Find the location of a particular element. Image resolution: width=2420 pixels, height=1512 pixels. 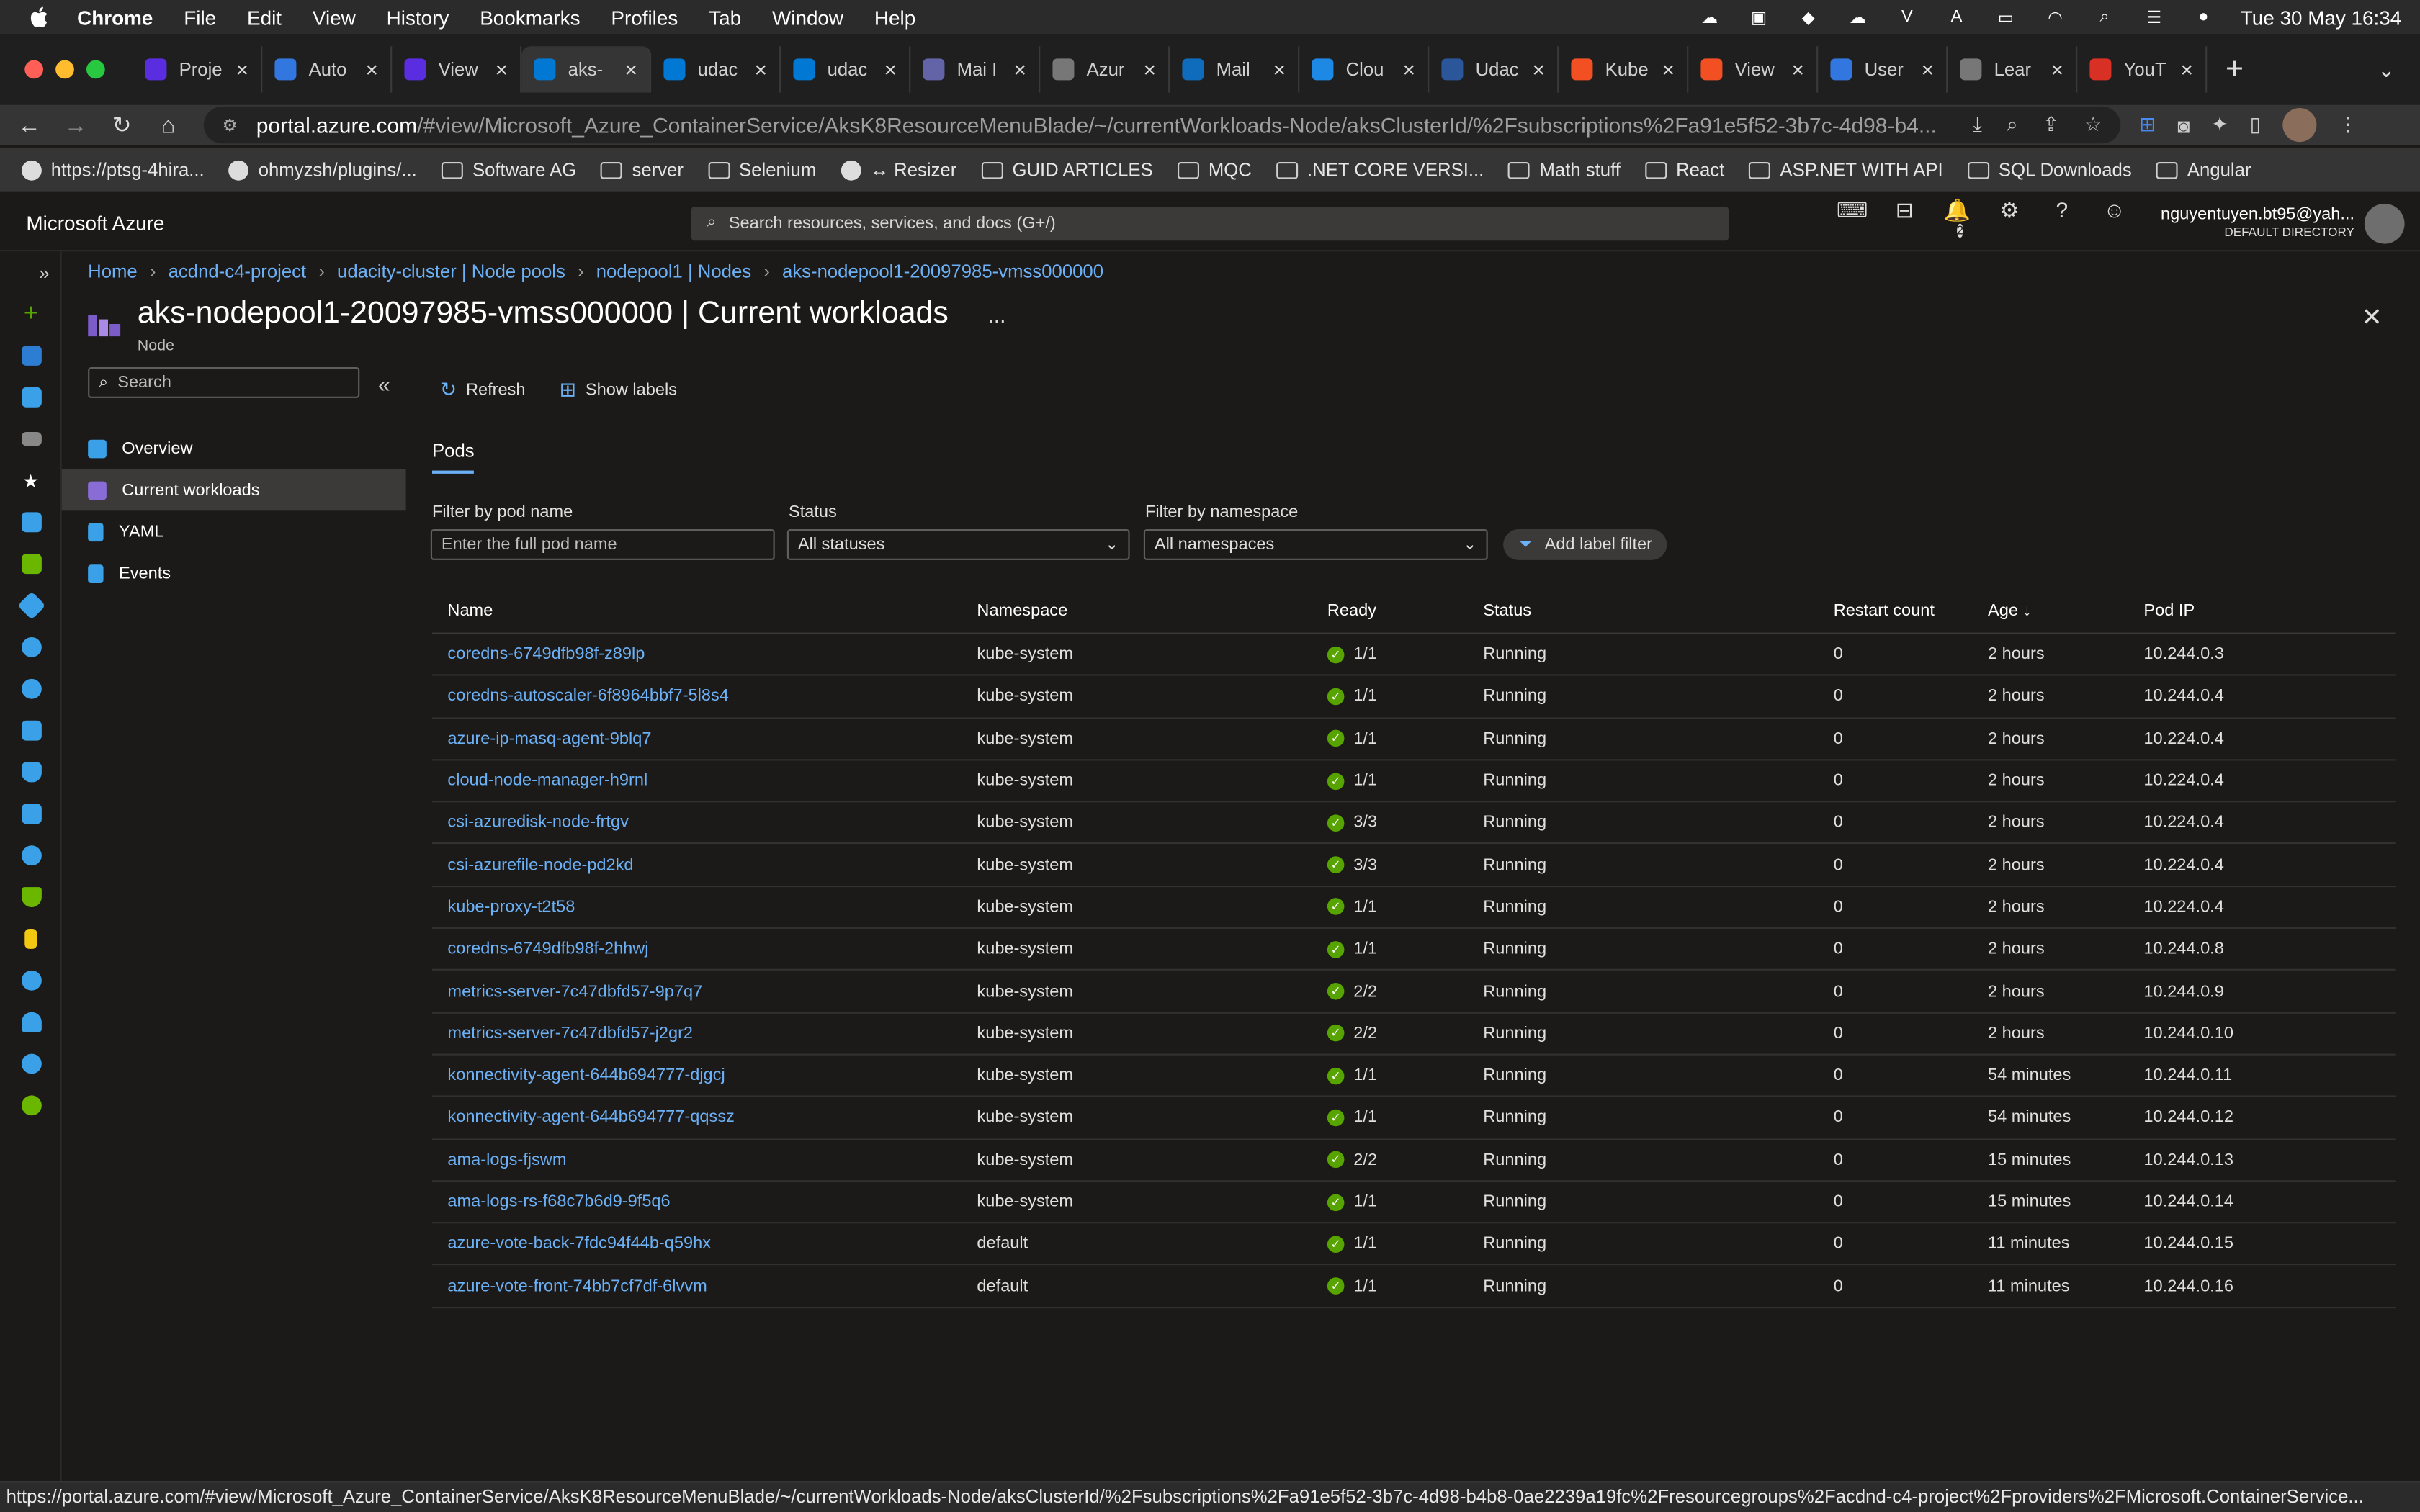

help-support-icon is located at coordinates (31, 1105).